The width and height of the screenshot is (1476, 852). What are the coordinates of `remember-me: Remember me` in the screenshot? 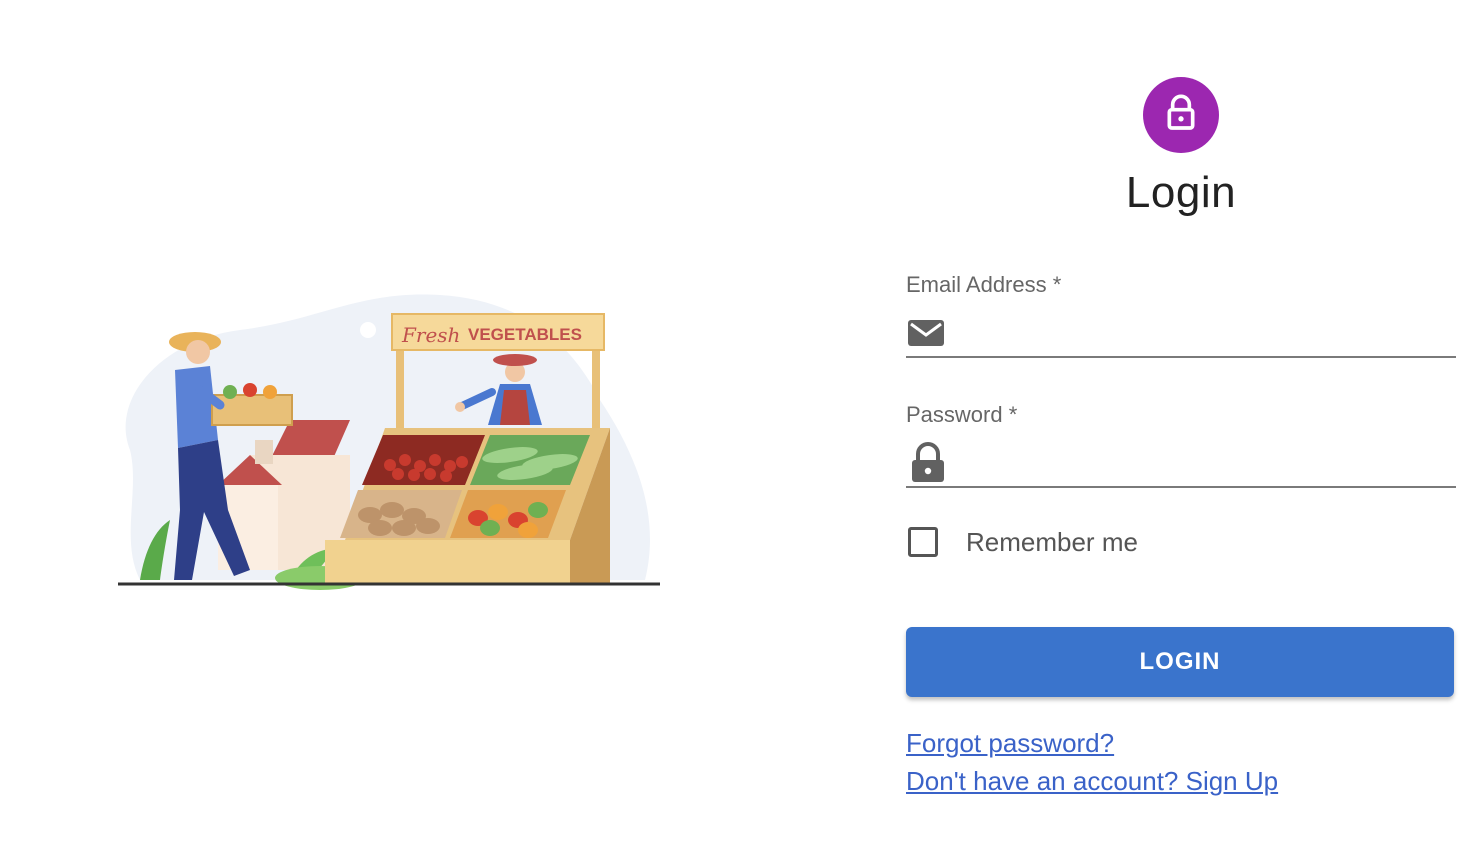 It's located at (1022, 542).